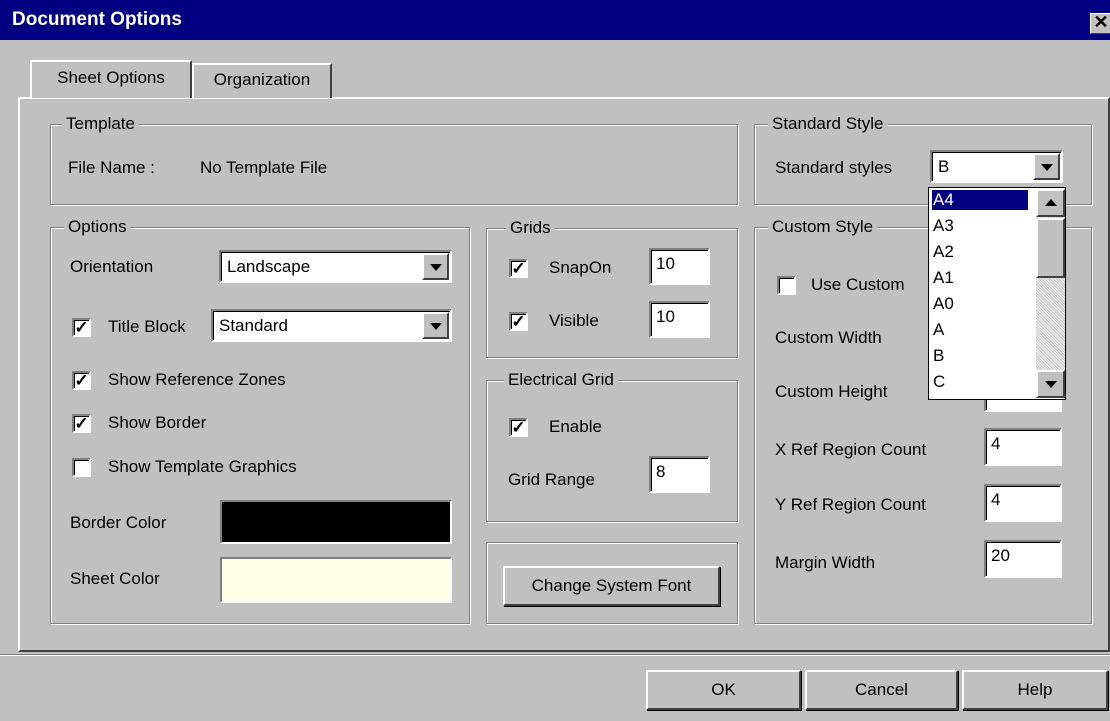 The height and width of the screenshot is (721, 1110). I want to click on grids-group-label: Grids, so click(530, 228).